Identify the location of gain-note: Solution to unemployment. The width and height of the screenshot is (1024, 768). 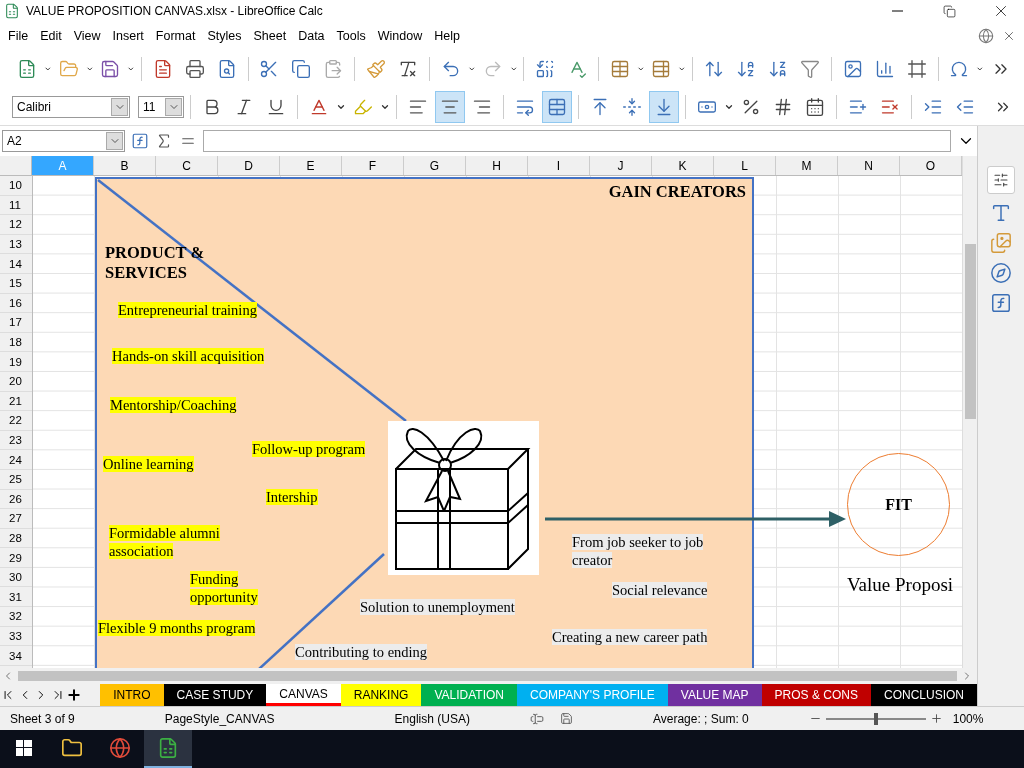
(437, 607).